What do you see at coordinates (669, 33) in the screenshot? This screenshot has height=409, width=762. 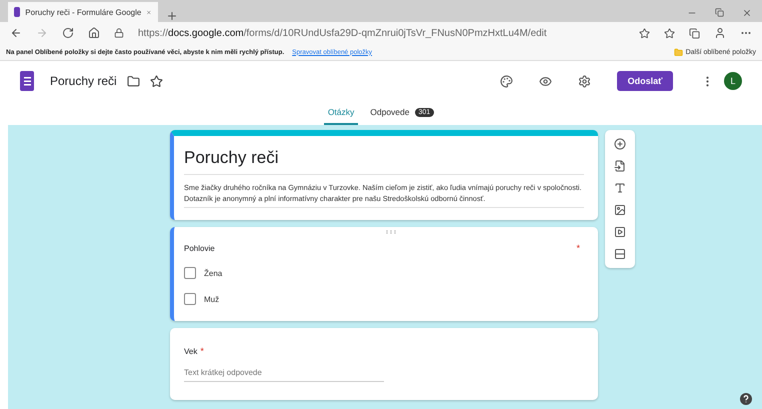 I see `favorites-icon` at bounding box center [669, 33].